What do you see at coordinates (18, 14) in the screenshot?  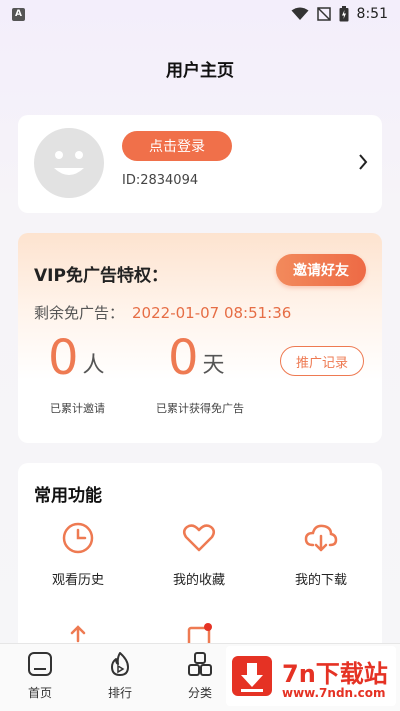 I see `app-notification-icon: A` at bounding box center [18, 14].